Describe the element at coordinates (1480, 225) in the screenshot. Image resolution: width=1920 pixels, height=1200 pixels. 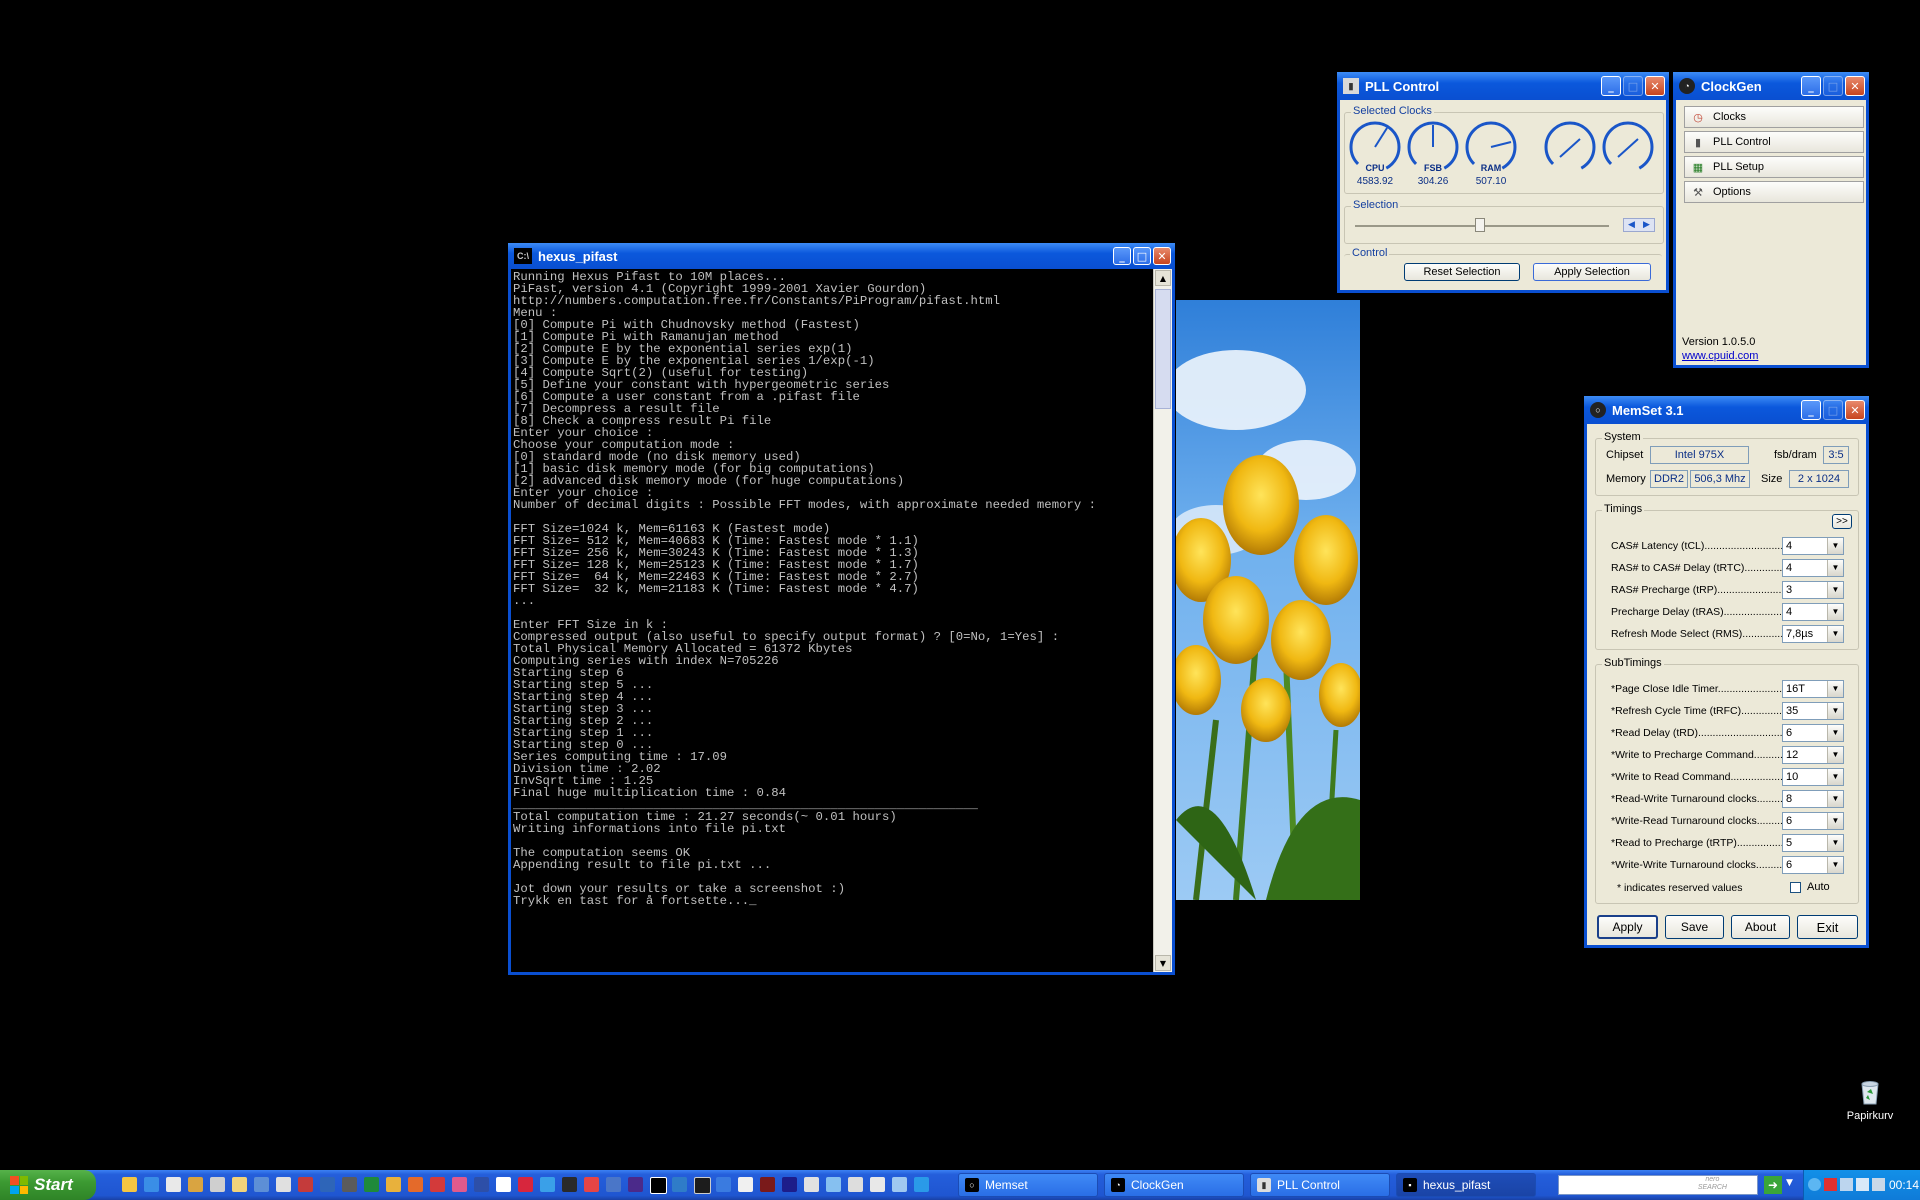
I see `selection-slider-thumb` at that location.